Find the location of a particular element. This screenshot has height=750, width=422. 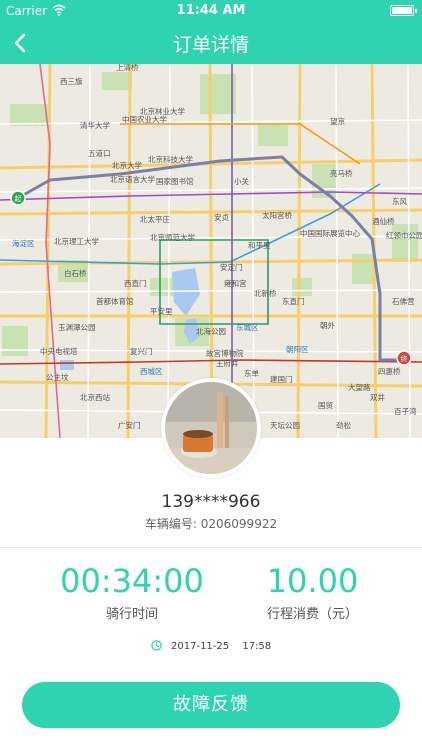

map-label: 西城区 is located at coordinates (151, 371).